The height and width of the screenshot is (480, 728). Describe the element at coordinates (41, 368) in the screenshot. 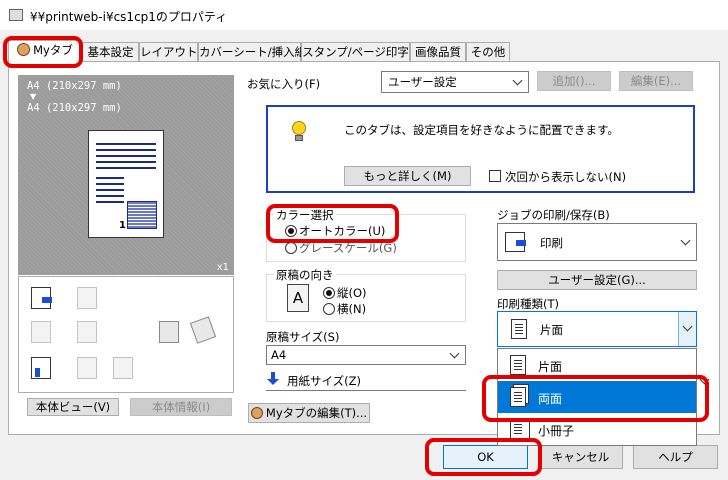

I see `report-icon` at that location.